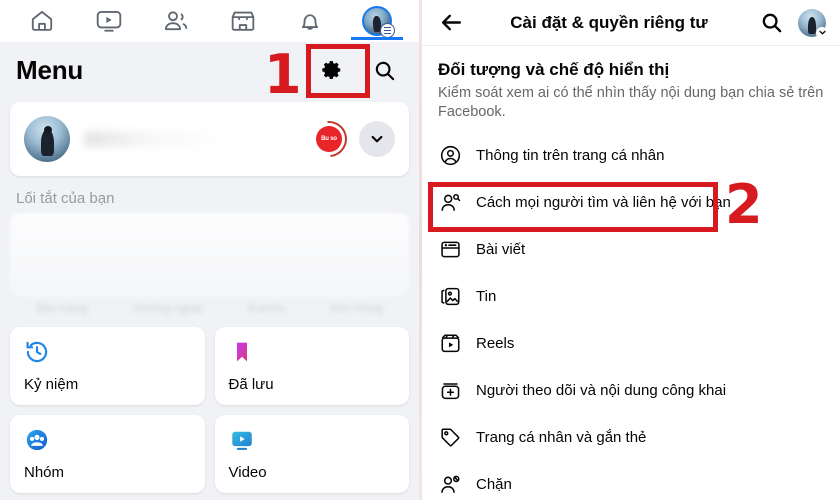 The width and height of the screenshot is (840, 500). I want to click on groups-icon, so click(107, 442).